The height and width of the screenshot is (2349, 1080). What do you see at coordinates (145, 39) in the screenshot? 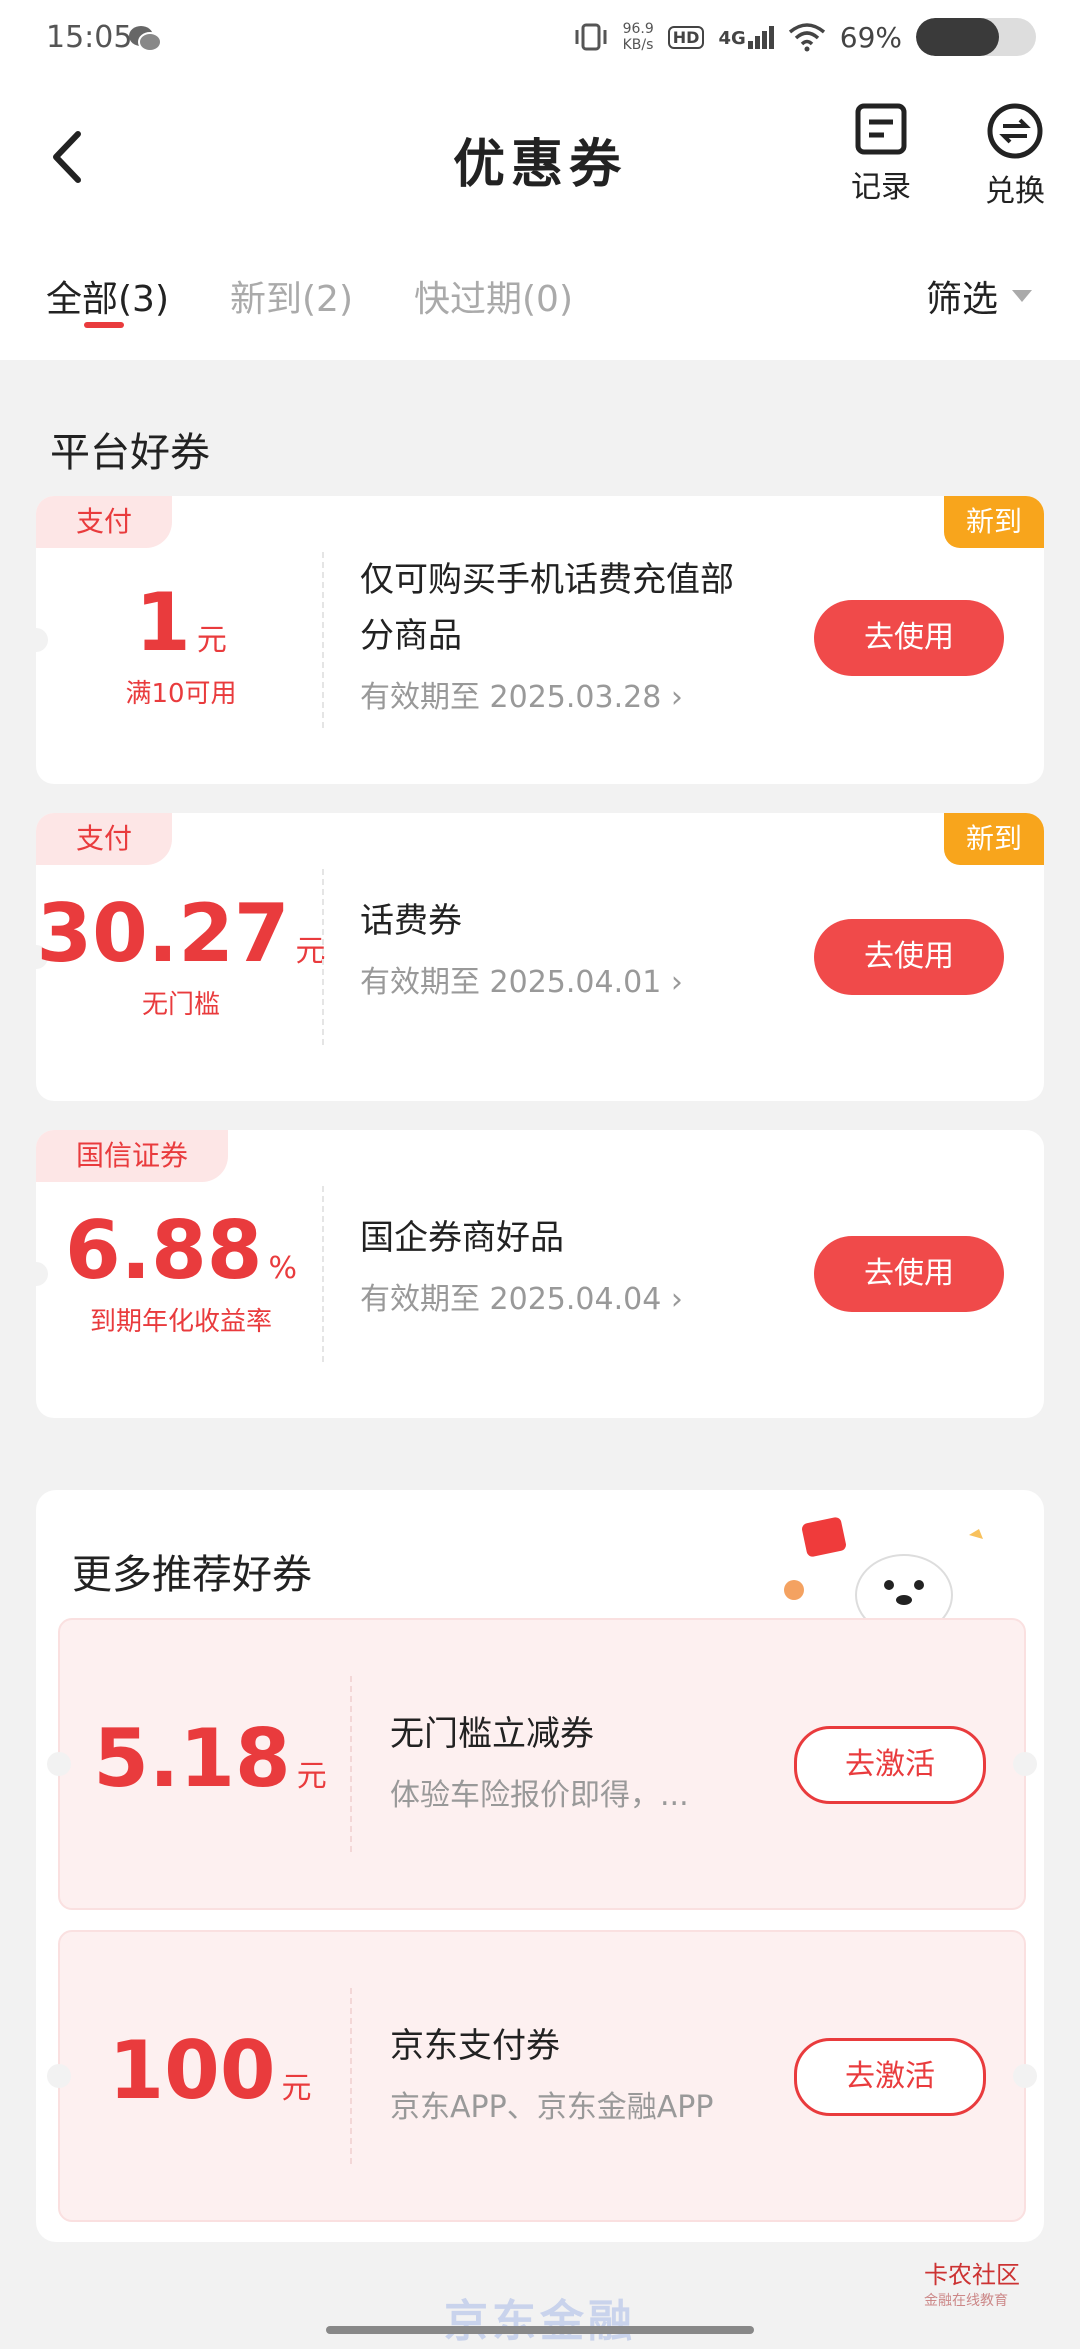
I see `wechat-icon` at bounding box center [145, 39].